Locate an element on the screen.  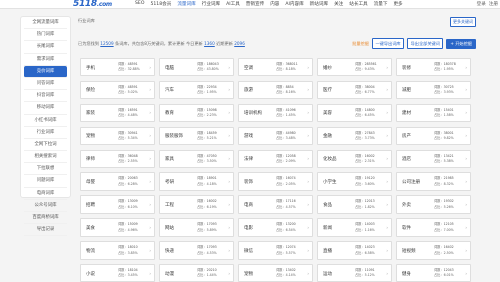
library-card: 直播 词数：14023 占比：6.58% › is located at coordinates (354, 250).